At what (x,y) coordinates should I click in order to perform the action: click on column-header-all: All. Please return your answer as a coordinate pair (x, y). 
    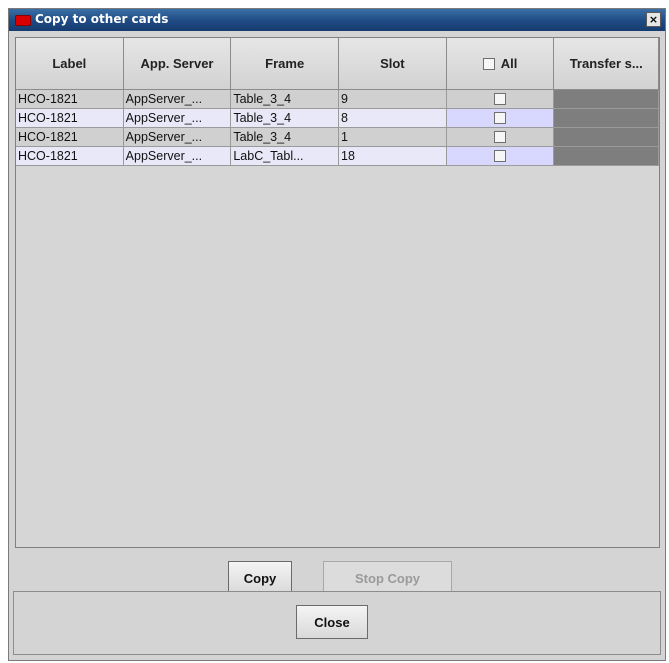
    Looking at the image, I should click on (500, 64).